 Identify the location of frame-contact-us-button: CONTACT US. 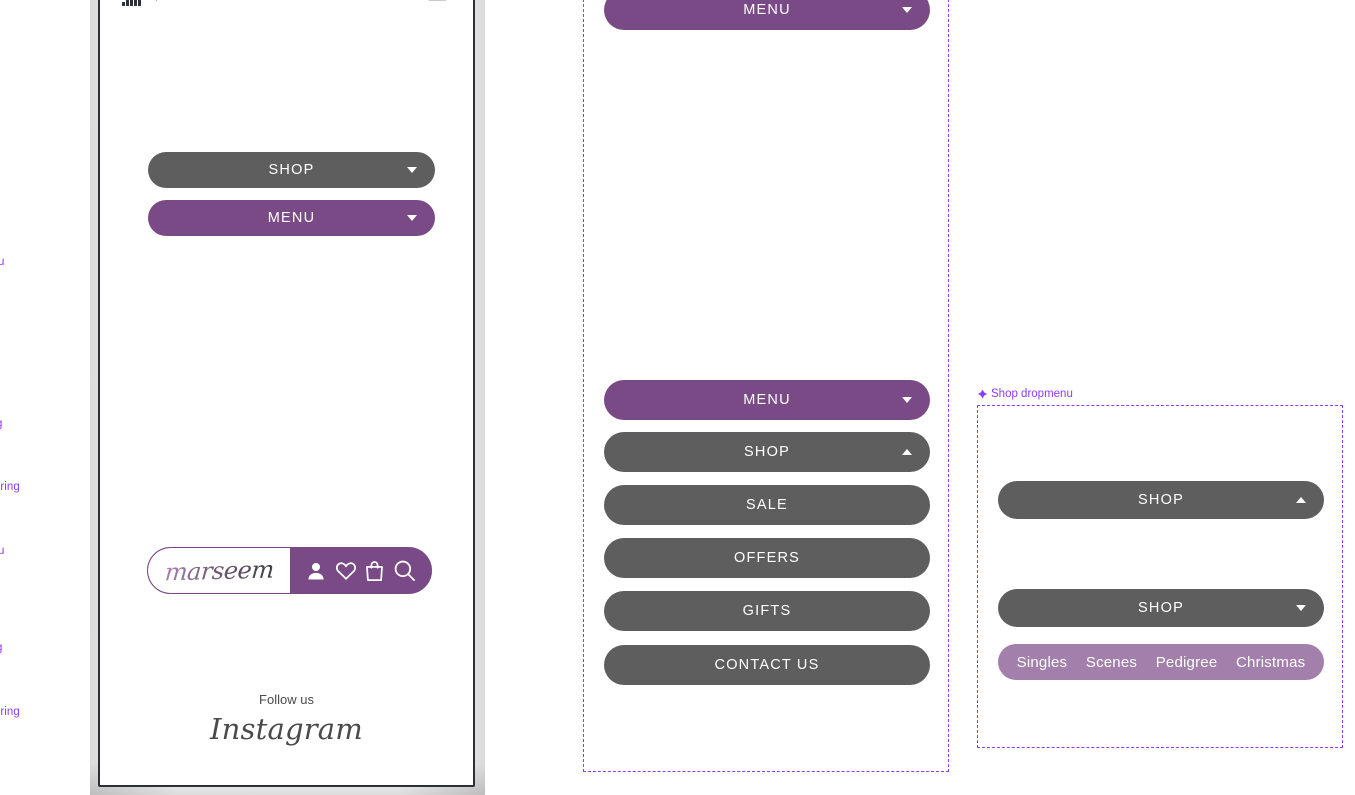
(767, 665).